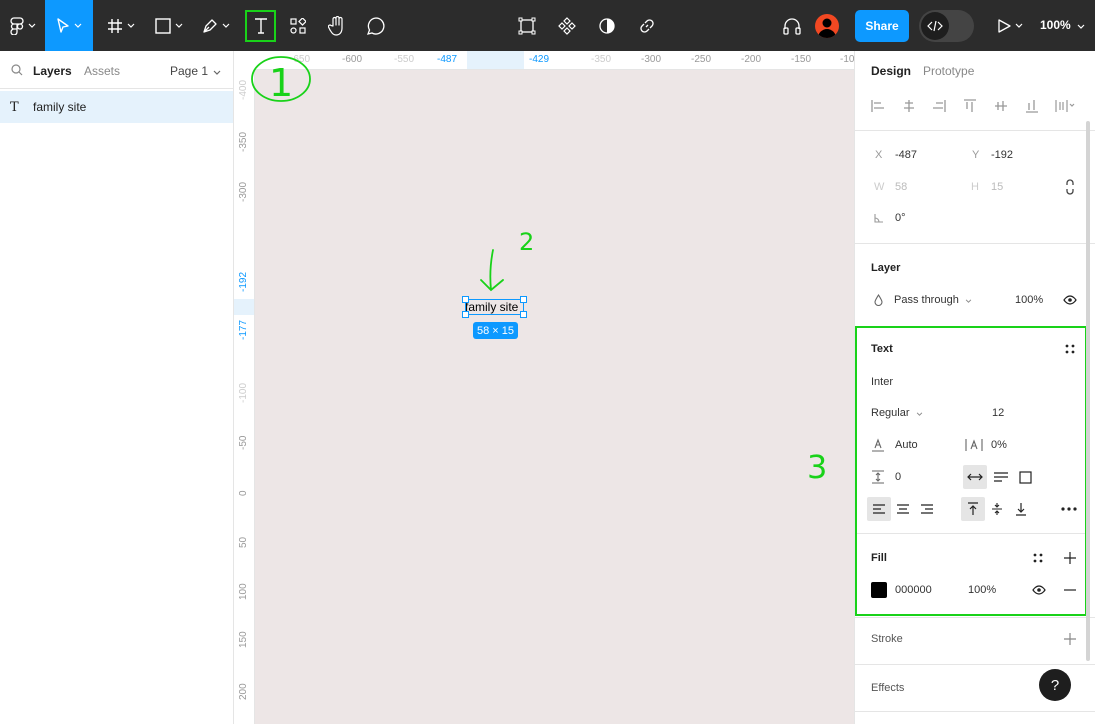 The image size is (1095, 724). I want to click on hand-tool-button, so click(337, 25).